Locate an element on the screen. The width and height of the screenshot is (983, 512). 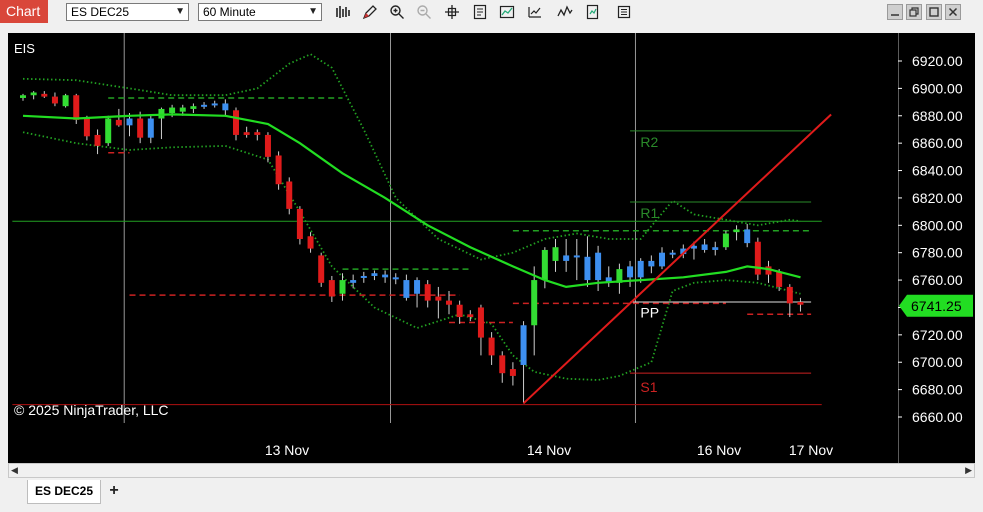
instrument-label: EIS is located at coordinates (24, 48).